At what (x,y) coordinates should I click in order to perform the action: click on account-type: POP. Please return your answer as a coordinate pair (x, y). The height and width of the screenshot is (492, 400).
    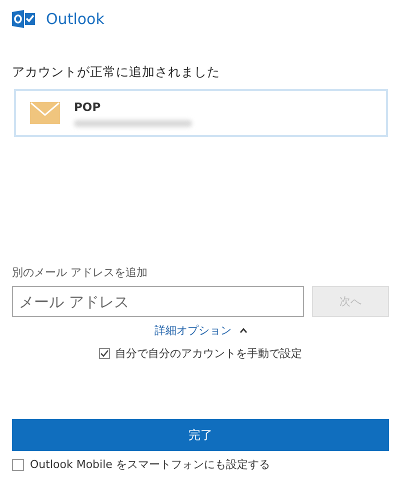
    Looking at the image, I should click on (88, 107).